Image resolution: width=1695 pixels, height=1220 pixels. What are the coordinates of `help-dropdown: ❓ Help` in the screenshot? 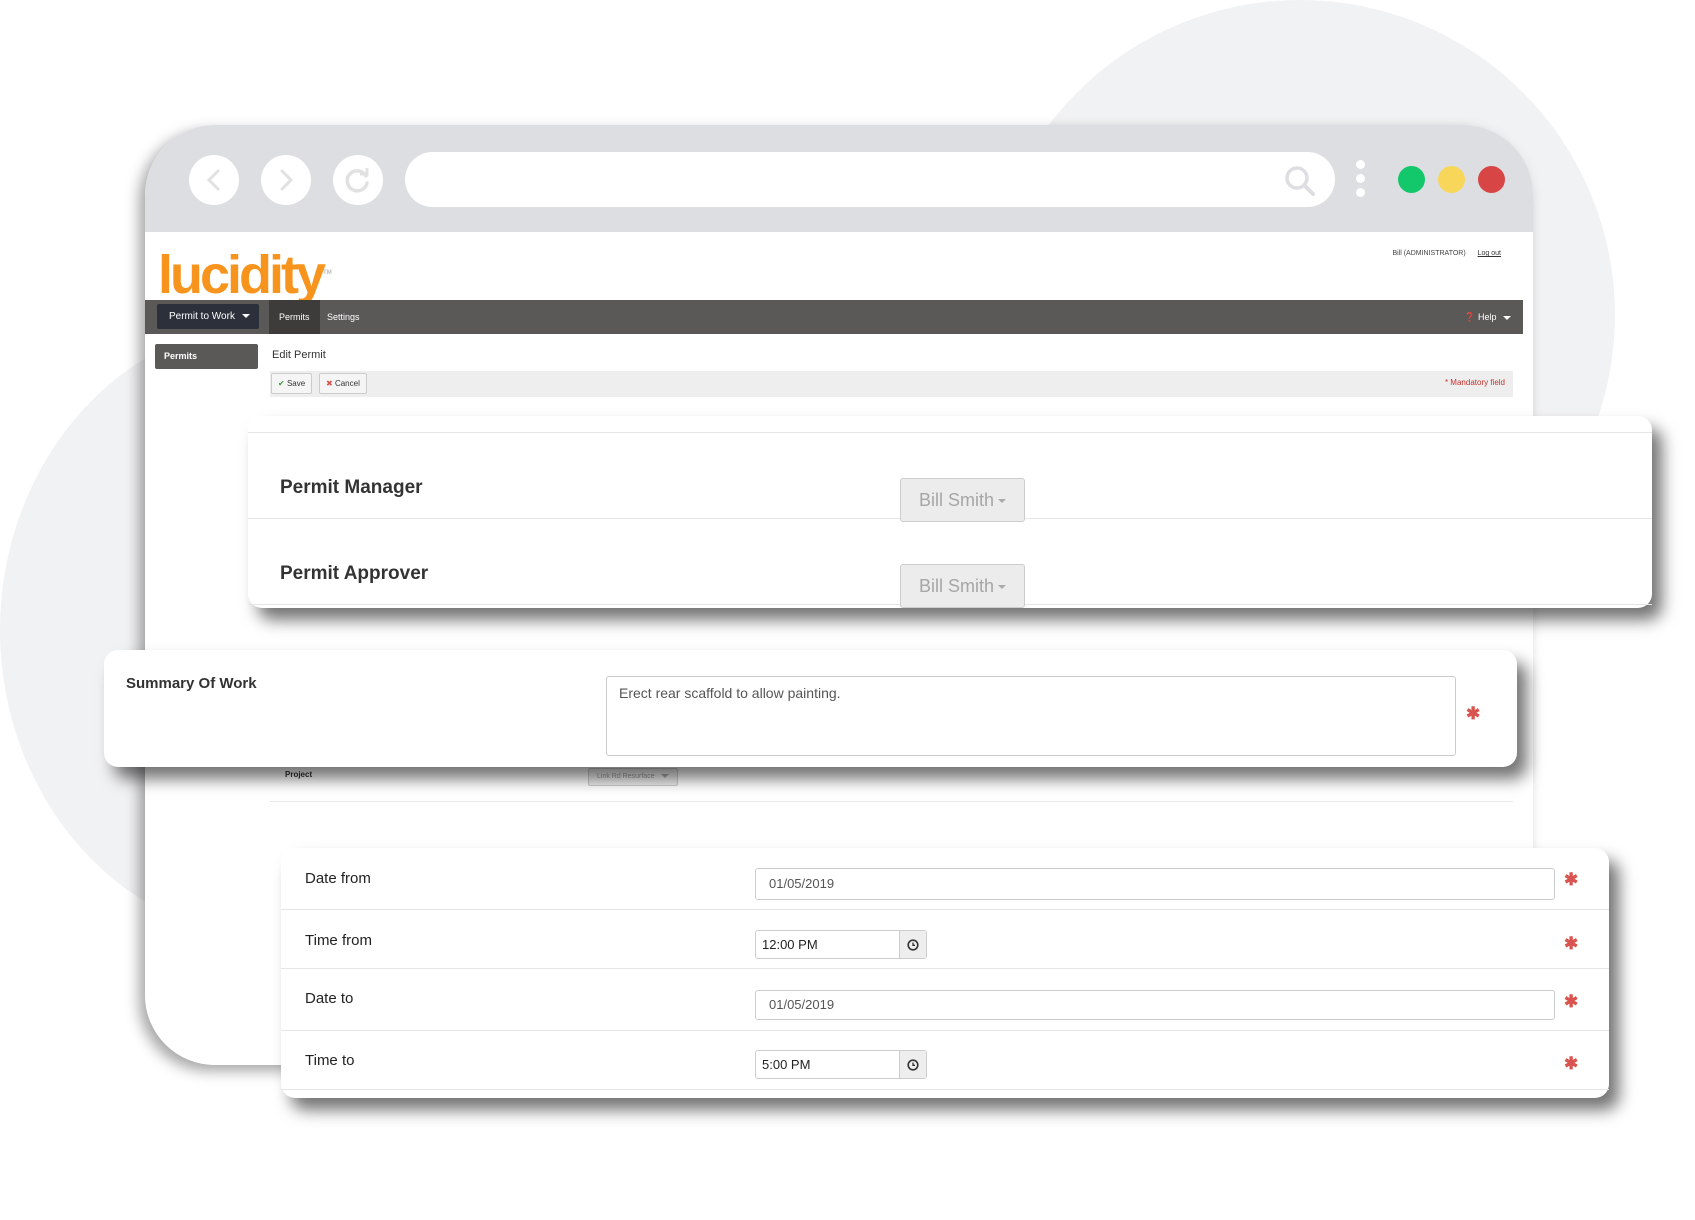 It's located at (1487, 317).